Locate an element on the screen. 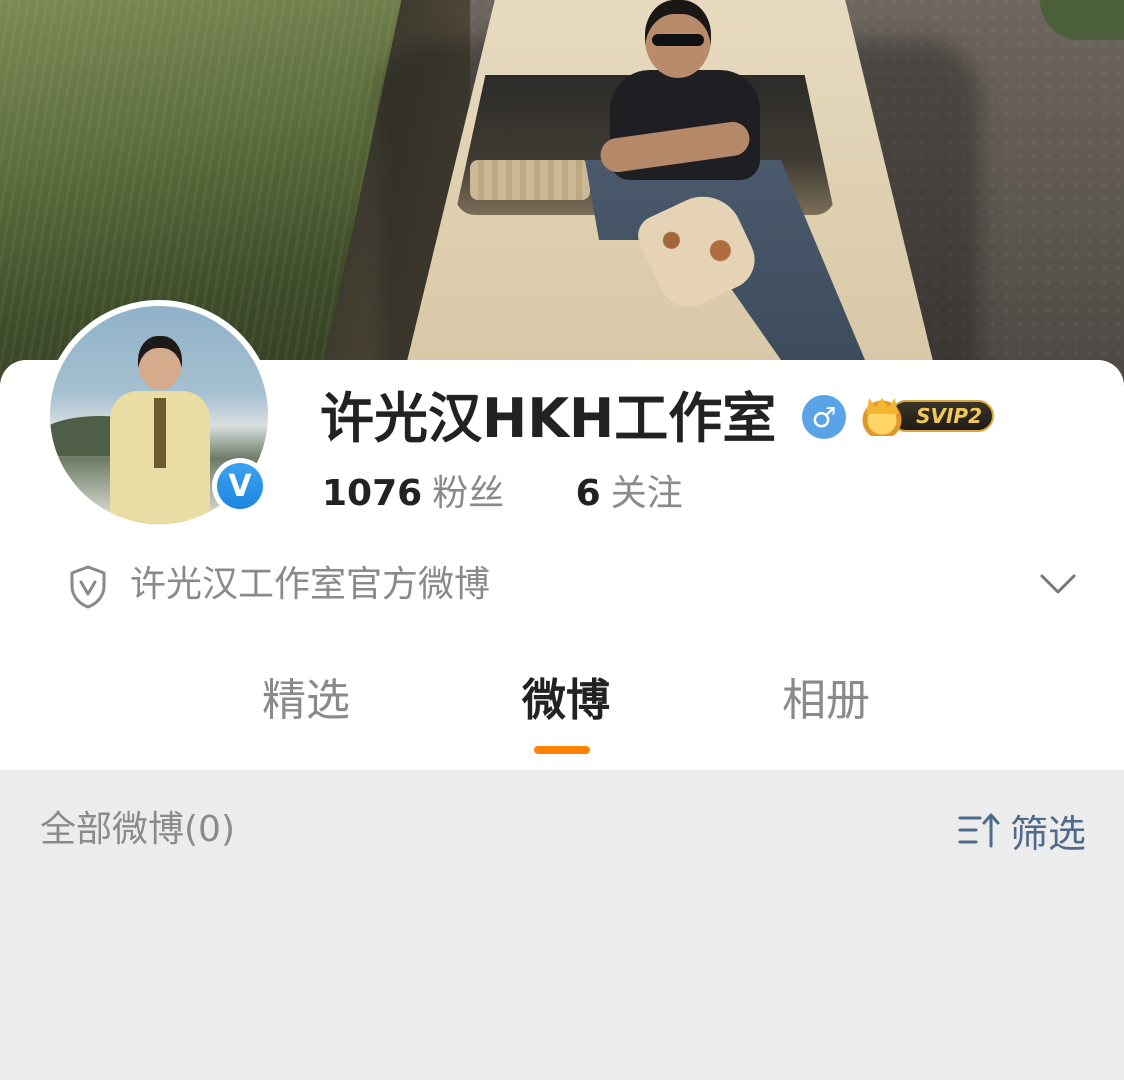  crown-icon is located at coordinates (882, 416).